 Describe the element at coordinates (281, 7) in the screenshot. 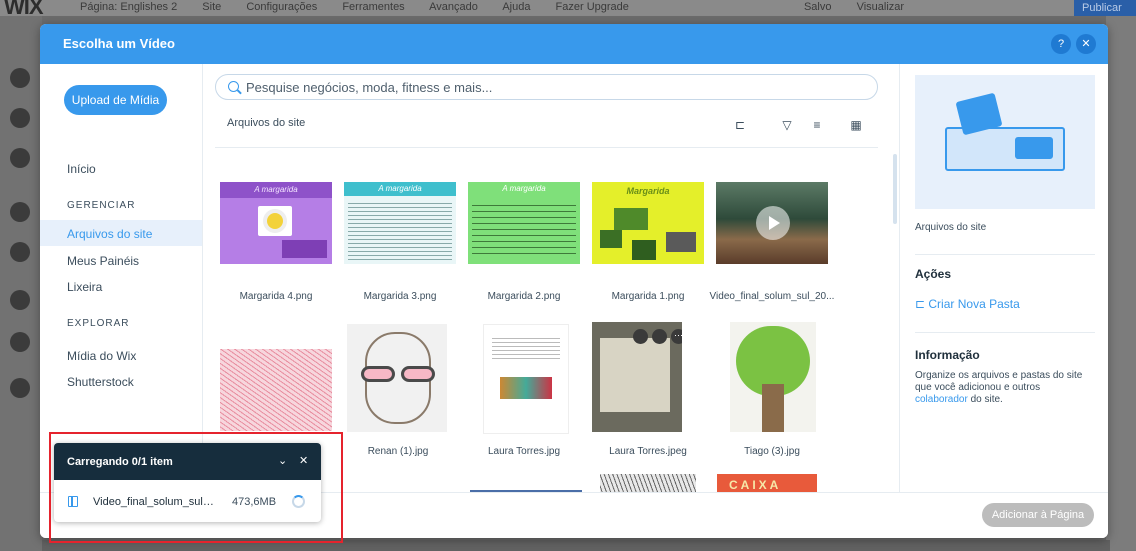

I see `menu-settings: Configurações` at that location.